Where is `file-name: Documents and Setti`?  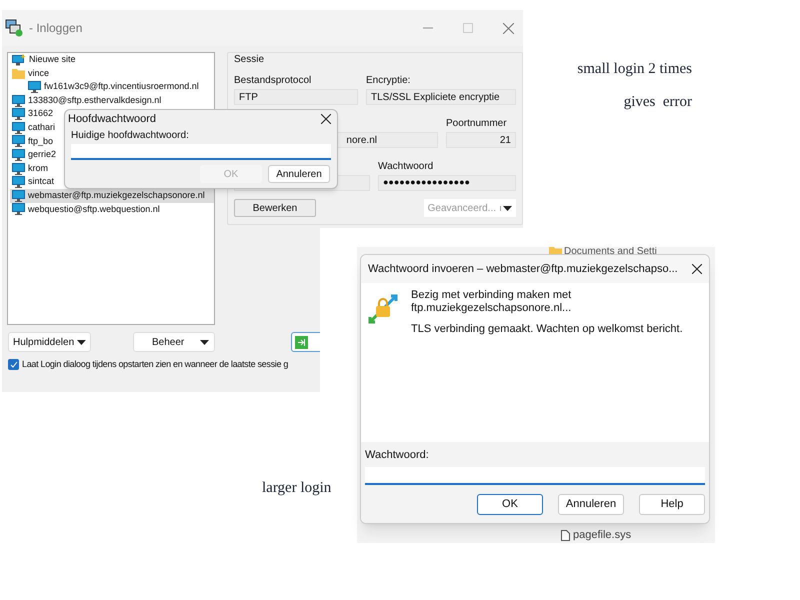 file-name: Documents and Setti is located at coordinates (610, 251).